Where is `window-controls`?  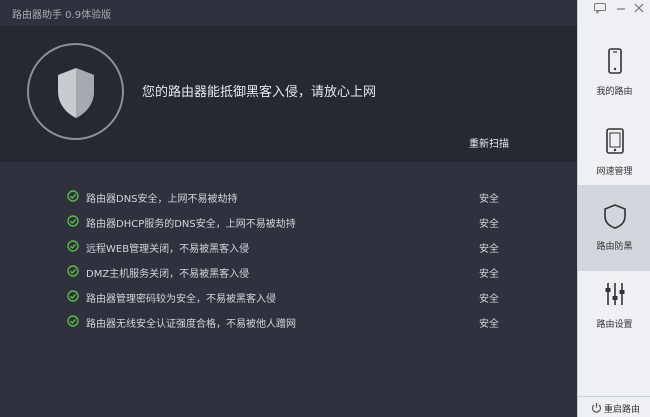
window-controls is located at coordinates (614, 9).